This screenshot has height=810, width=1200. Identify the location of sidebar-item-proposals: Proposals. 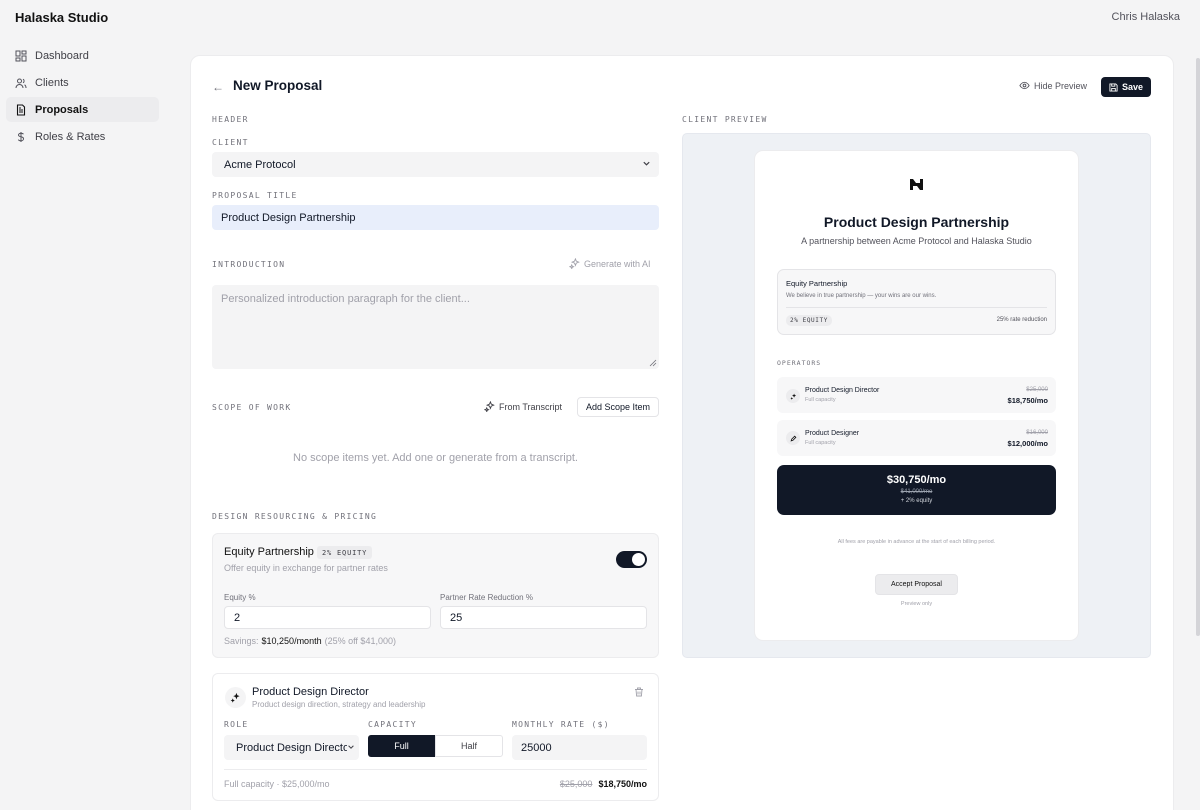
(82, 109).